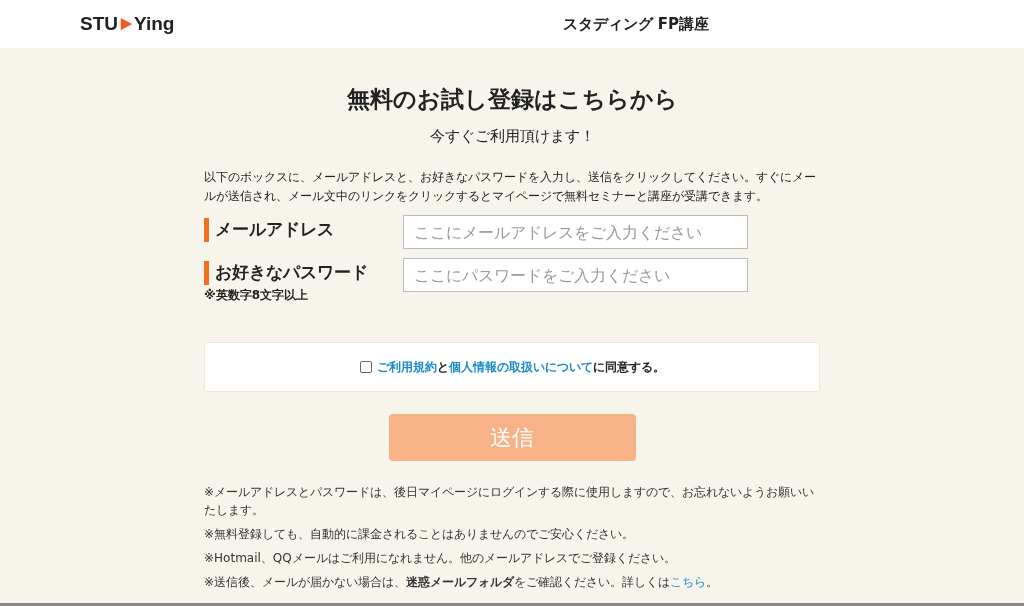 This screenshot has height=606, width=1024. Describe the element at coordinates (688, 582) in the screenshot. I see `details-link: こちら` at that location.